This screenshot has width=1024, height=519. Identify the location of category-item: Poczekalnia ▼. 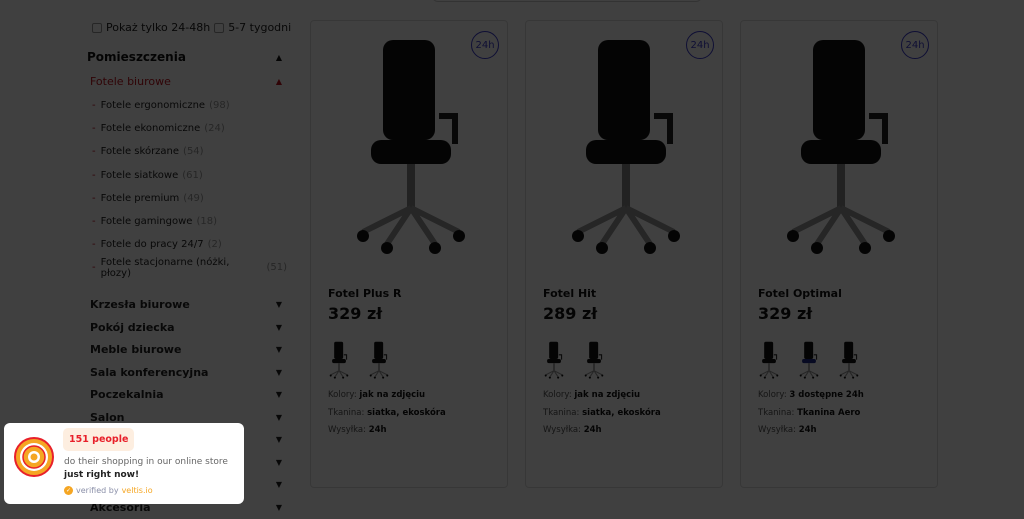
(187, 395).